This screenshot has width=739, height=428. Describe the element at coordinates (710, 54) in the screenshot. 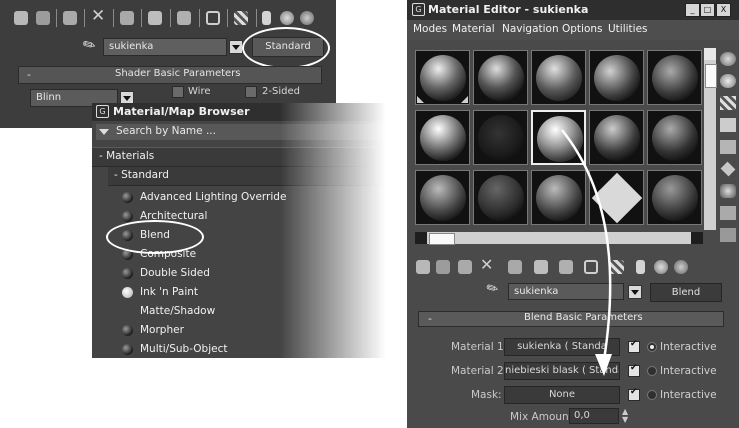

I see `scroll-up-arrow-icon` at that location.